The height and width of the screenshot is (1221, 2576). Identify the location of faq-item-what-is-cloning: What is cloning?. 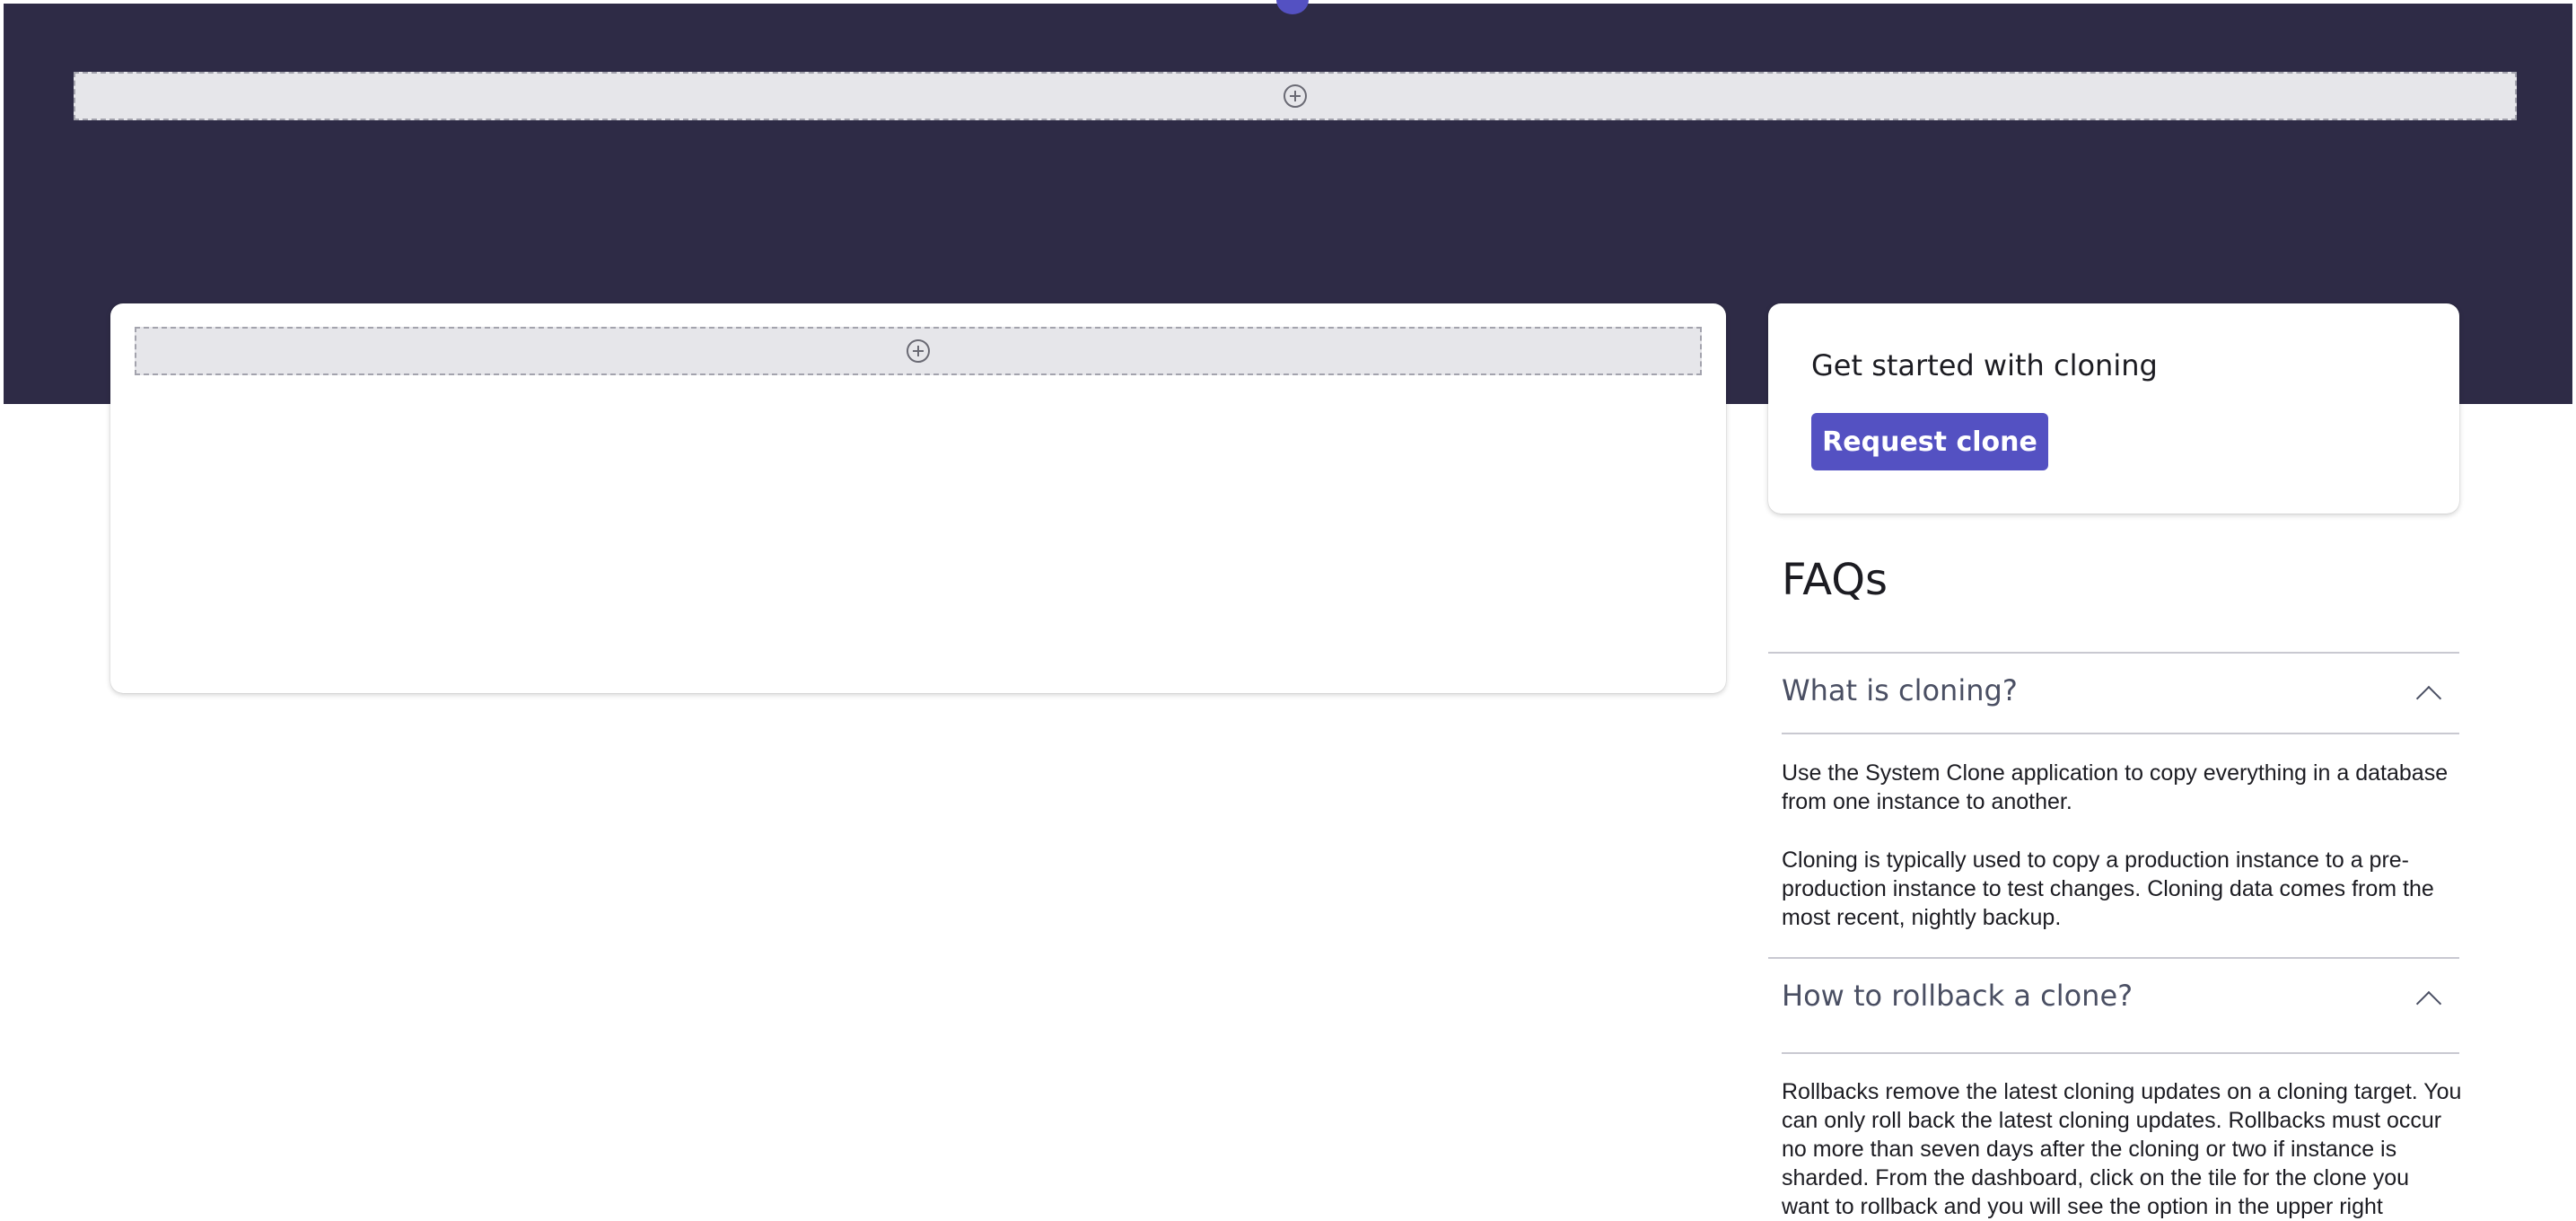
(2113, 694).